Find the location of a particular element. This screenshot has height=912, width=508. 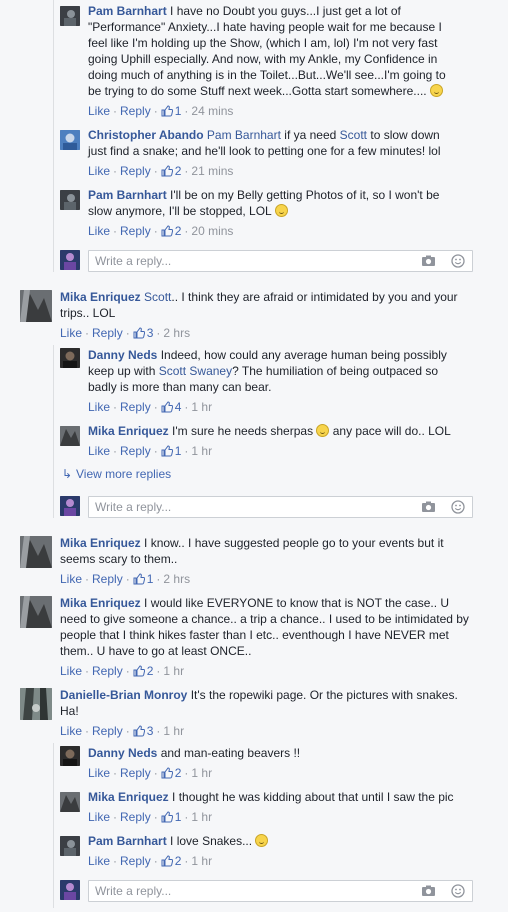

comment-actions: Like · Reply · 4 · 1 hr is located at coordinates (150, 407).